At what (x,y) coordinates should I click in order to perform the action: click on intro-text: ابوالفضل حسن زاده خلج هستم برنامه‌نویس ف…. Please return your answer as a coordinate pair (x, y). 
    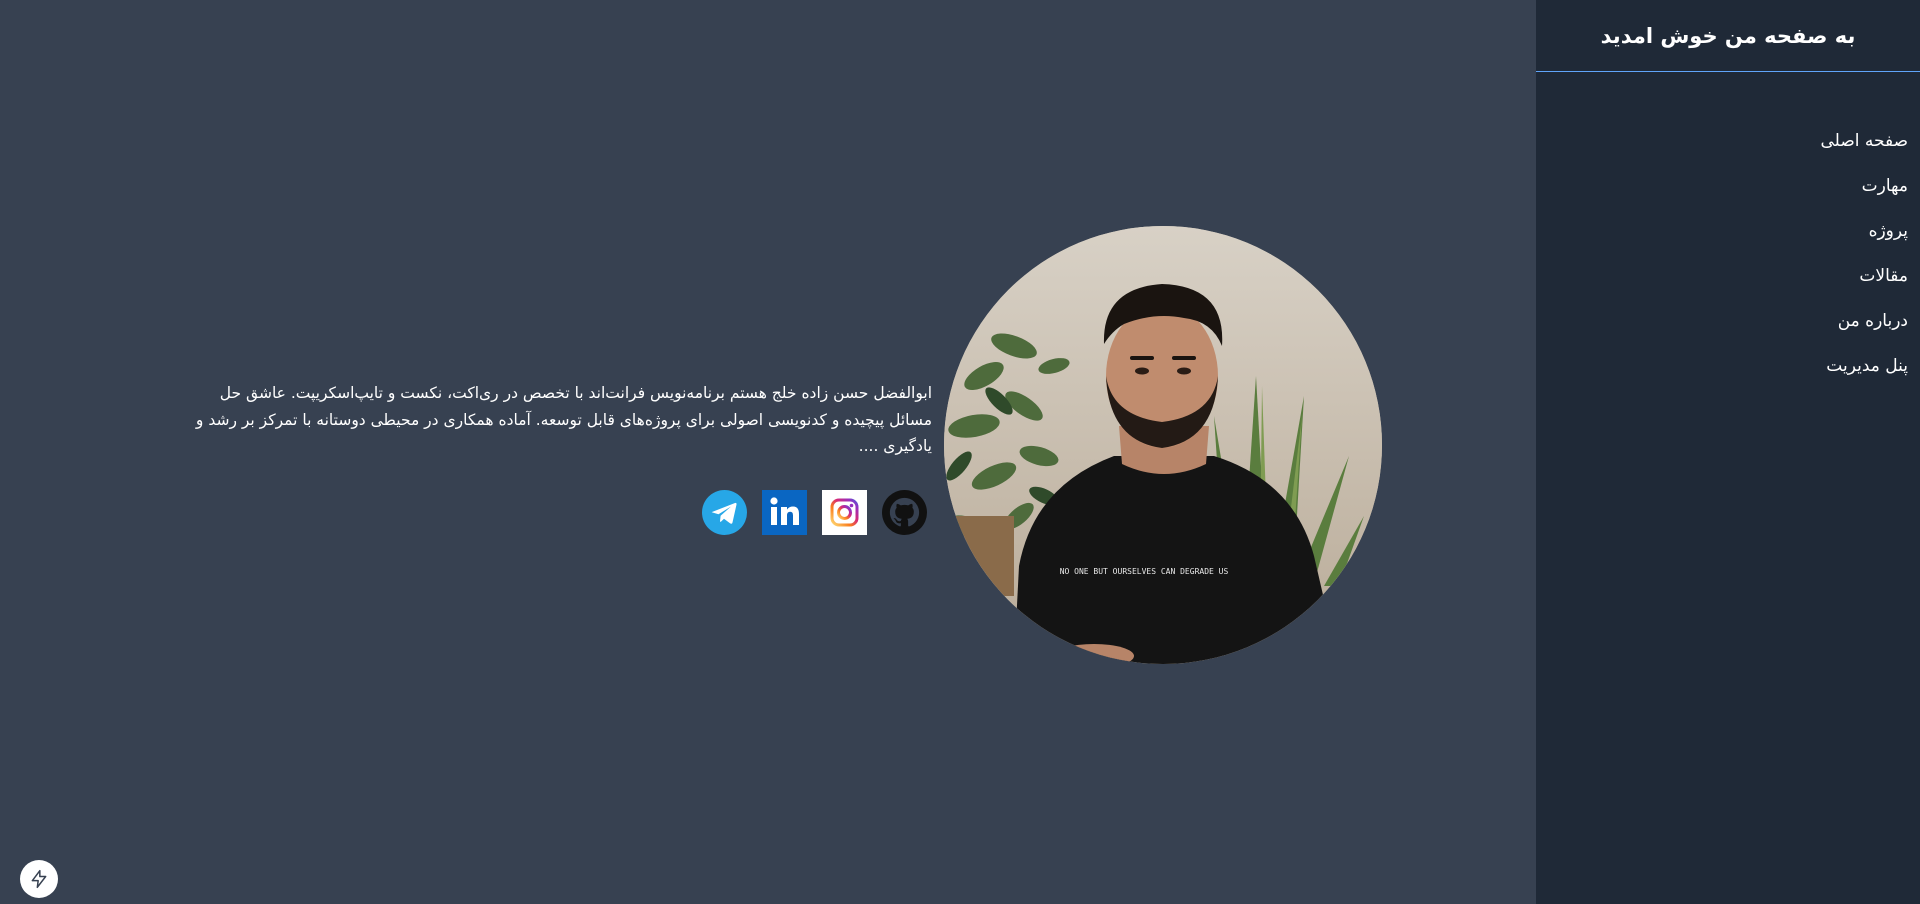
    Looking at the image, I should click on (563, 419).